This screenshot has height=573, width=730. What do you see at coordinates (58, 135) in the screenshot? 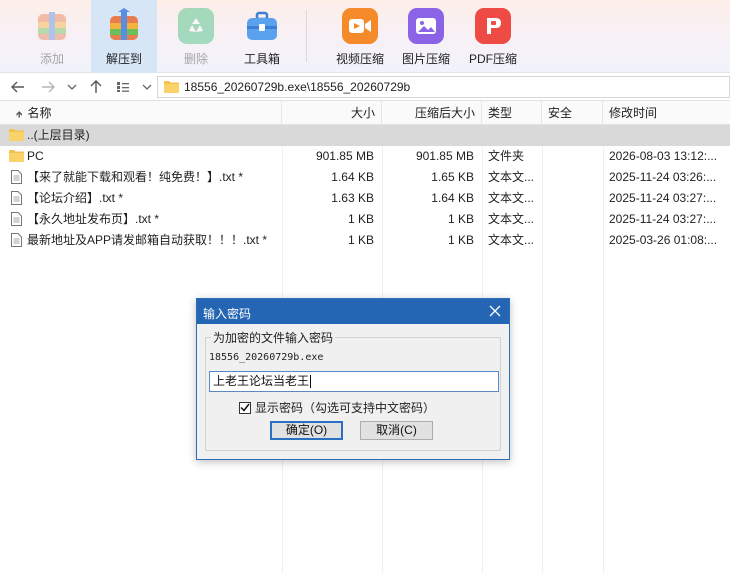
I see `row-name: ..(上层目录)` at bounding box center [58, 135].